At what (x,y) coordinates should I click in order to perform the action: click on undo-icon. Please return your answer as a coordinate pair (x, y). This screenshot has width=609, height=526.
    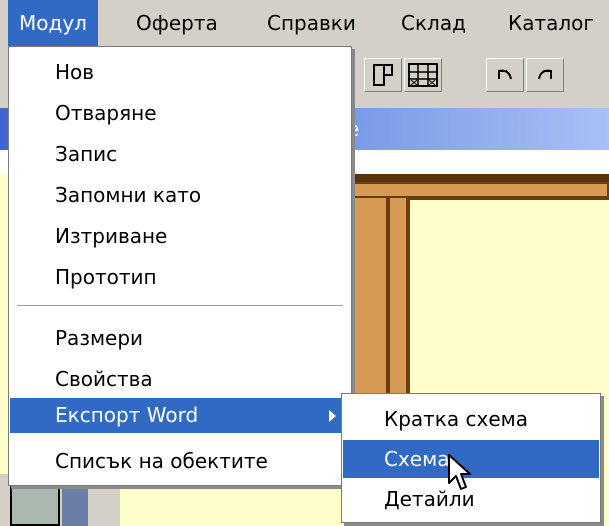
    Looking at the image, I should click on (505, 74).